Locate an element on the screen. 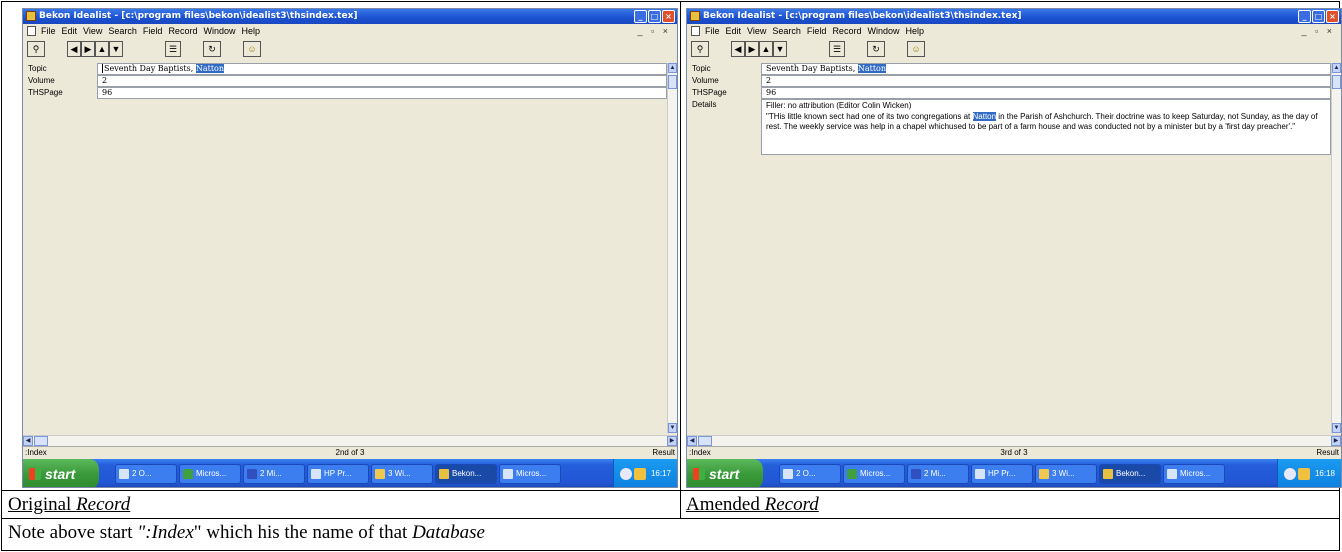 The width and height of the screenshot is (1342, 552). app-star-icon is located at coordinates (1172, 474).